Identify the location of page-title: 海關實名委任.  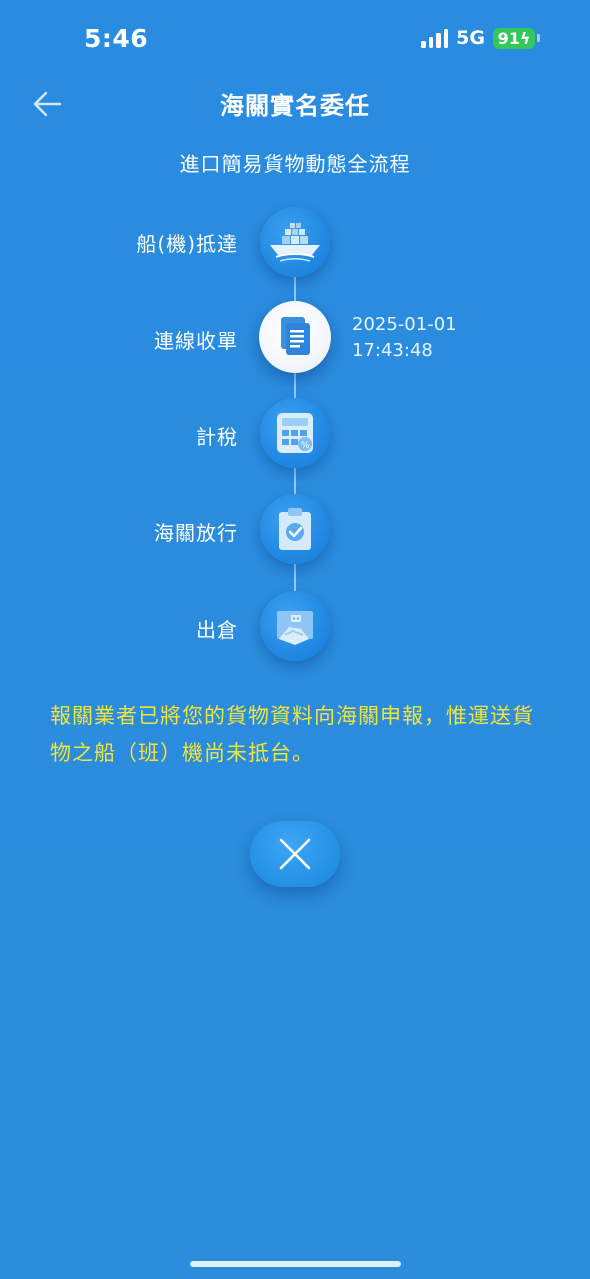
(295, 106).